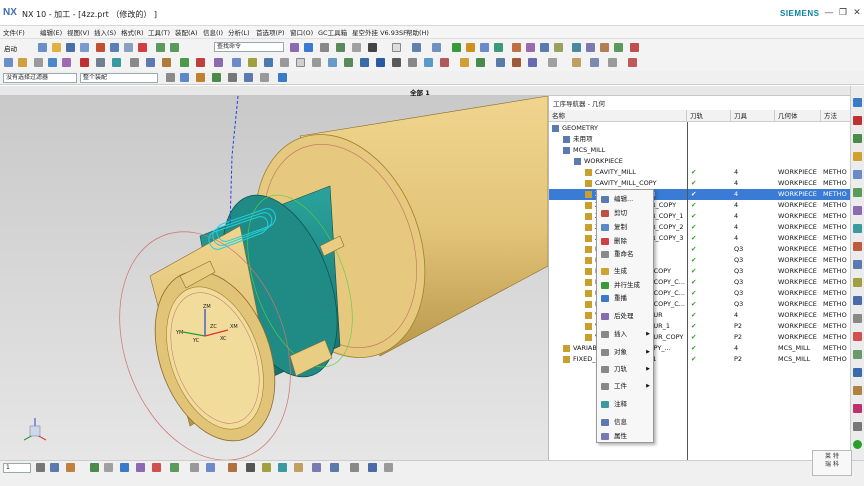 Image resolution: width=864 pixels, height=486 pixels. What do you see at coordinates (78, 32) in the screenshot?
I see `menu-view: 视图(V)` at bounding box center [78, 32].